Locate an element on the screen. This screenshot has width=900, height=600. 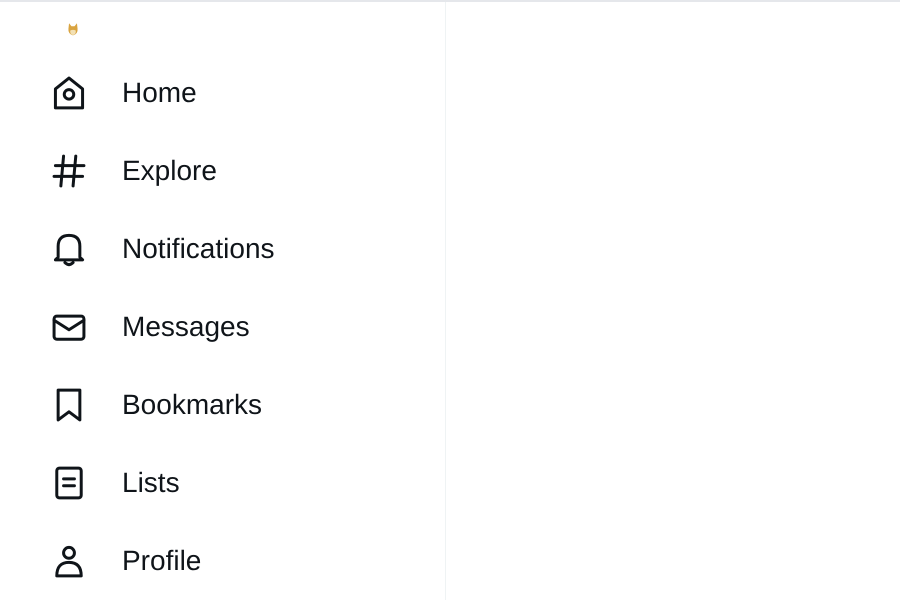
nav-item: Profile is located at coordinates (126, 561).